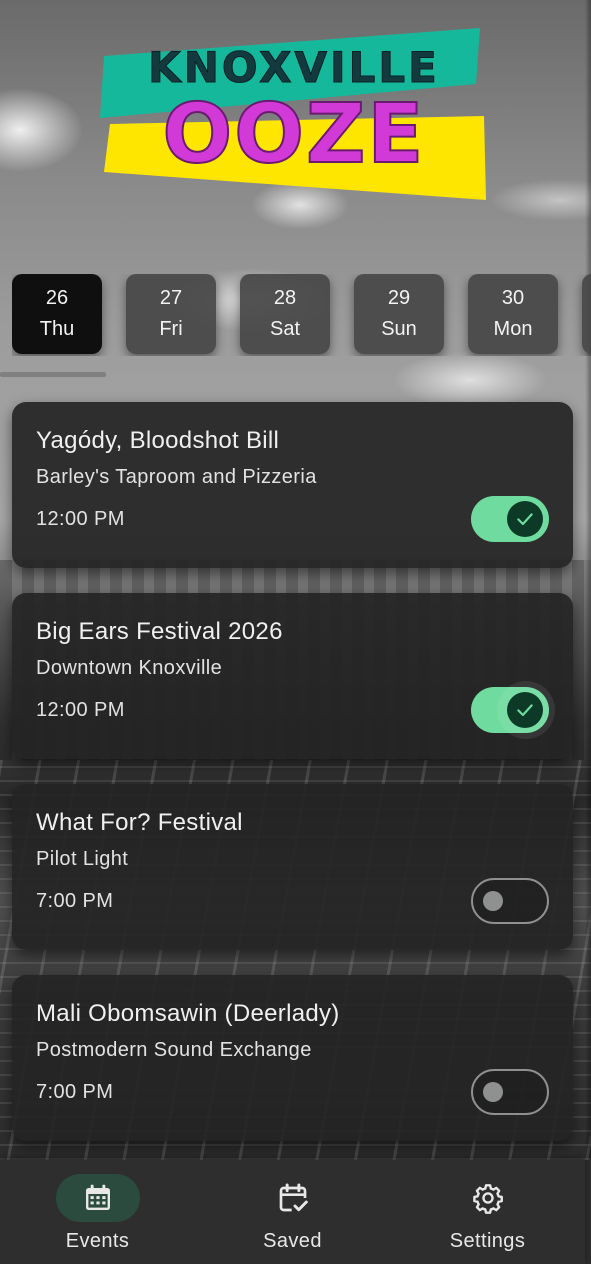  I want to click on date-selector: 26 Thu 27 Fri 28 Sat 29 Sun 30 Mon, so click(301, 315).